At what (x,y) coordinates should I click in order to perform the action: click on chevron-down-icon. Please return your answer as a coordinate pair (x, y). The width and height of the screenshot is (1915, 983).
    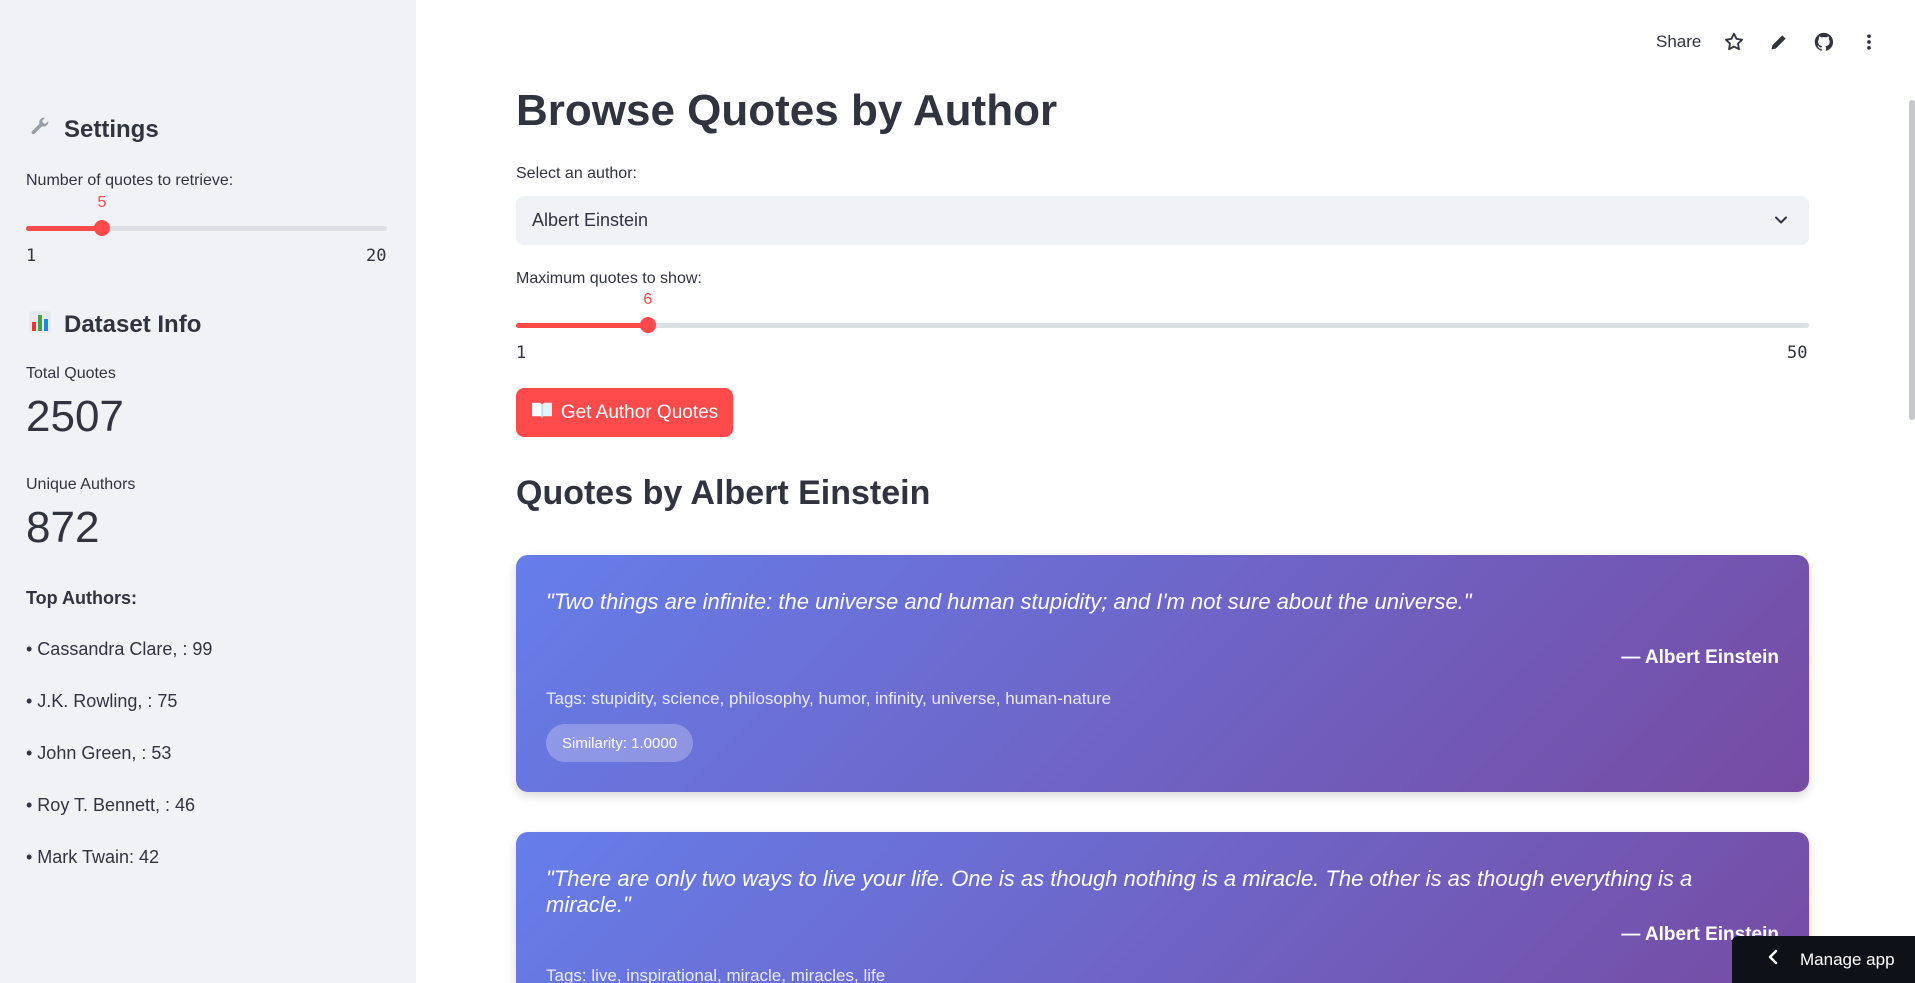
    Looking at the image, I should click on (1781, 222).